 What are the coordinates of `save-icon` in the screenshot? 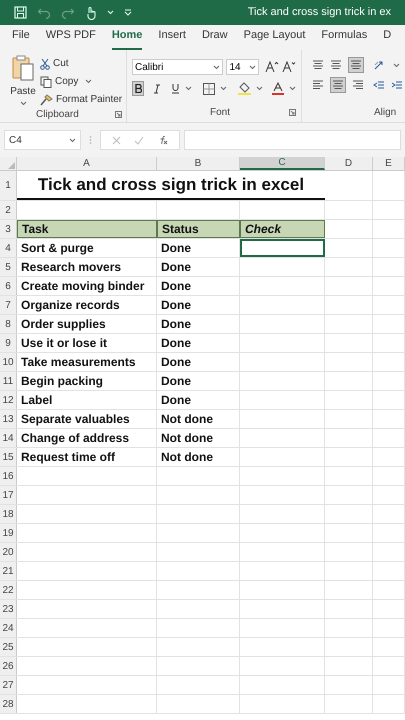 It's located at (20, 12).